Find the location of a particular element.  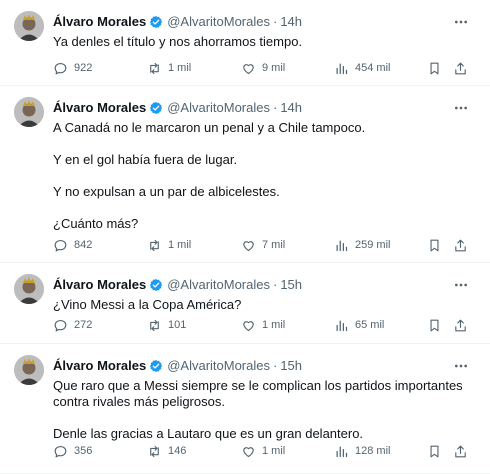

views-button: 454 mil is located at coordinates (362, 68).